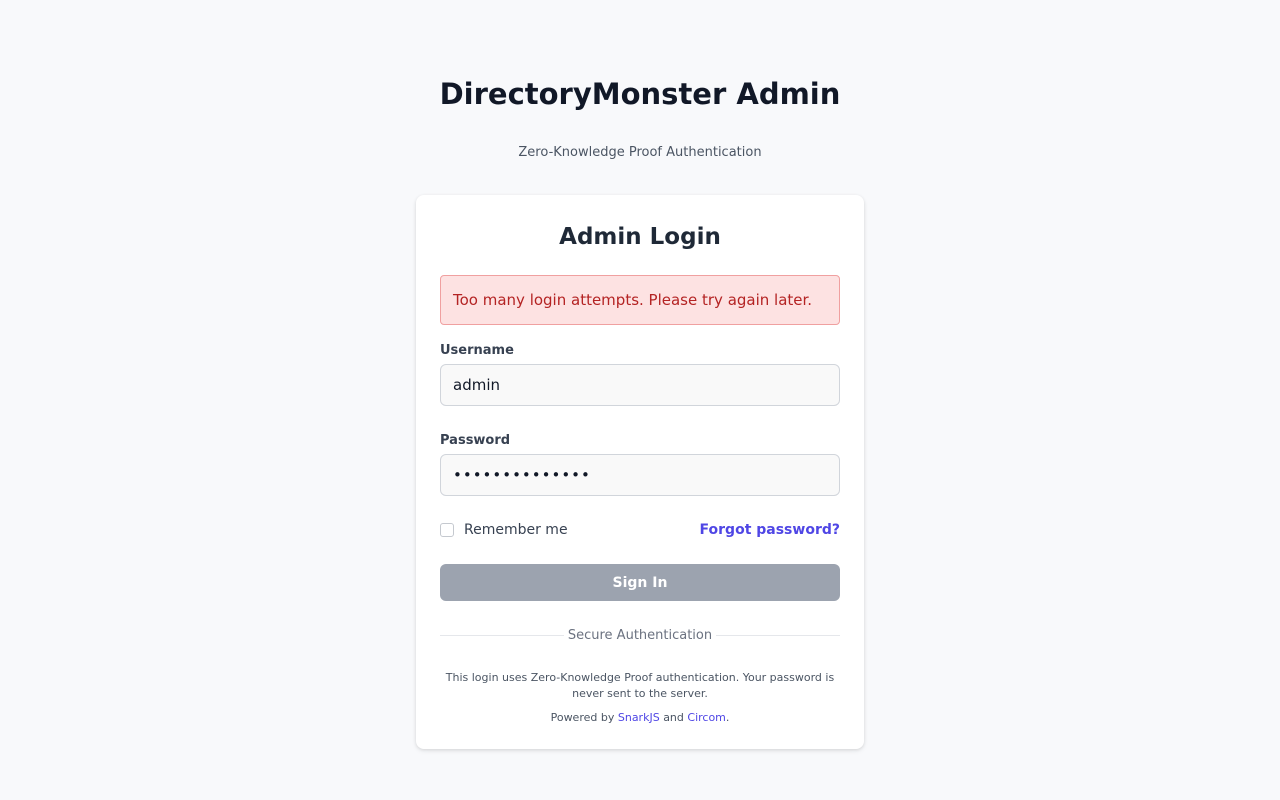  Describe the element at coordinates (770, 530) in the screenshot. I see `forgot-password-link: Forgot password?` at that location.